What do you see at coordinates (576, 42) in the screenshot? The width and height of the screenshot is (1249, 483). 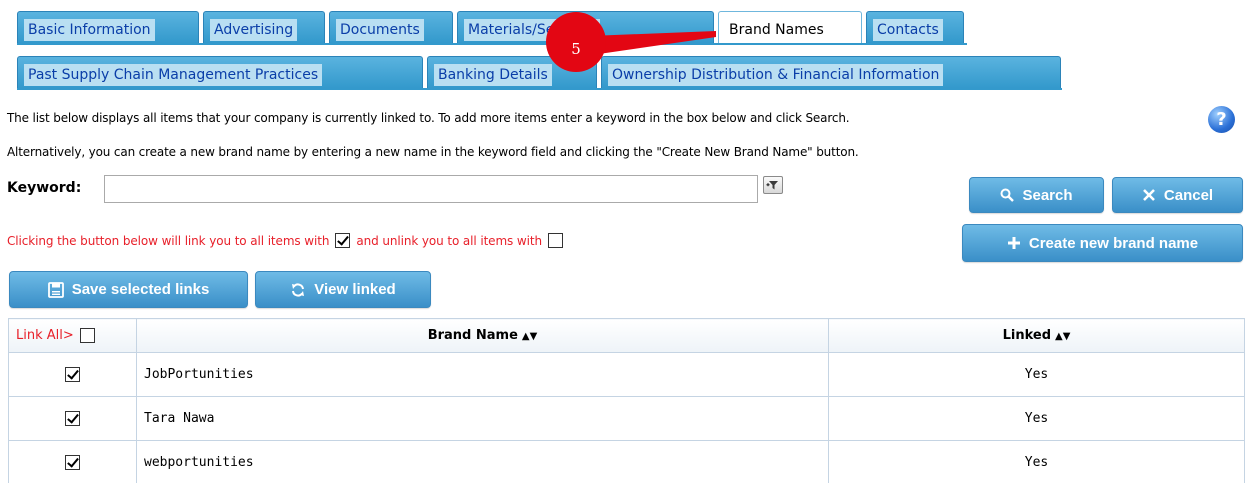 I see `step-marker-badge: 5` at bounding box center [576, 42].